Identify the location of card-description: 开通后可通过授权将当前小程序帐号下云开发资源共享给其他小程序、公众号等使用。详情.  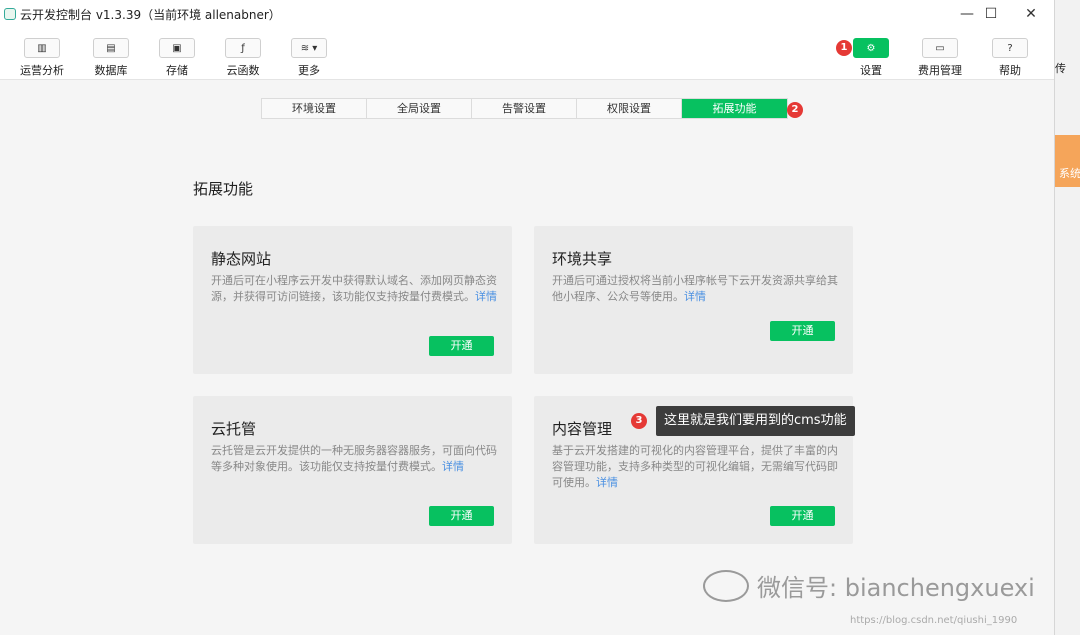
(695, 289).